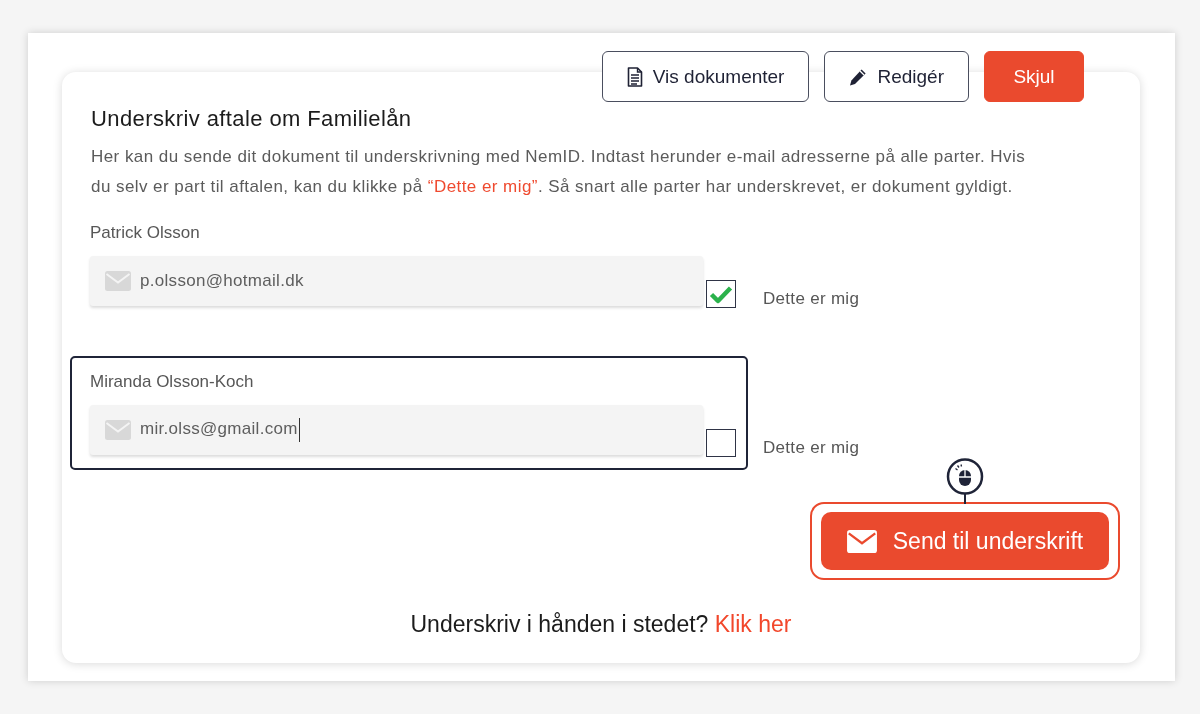  Describe the element at coordinates (172, 382) in the screenshot. I see `party-name: Miranda Olsson-Koch` at that location.